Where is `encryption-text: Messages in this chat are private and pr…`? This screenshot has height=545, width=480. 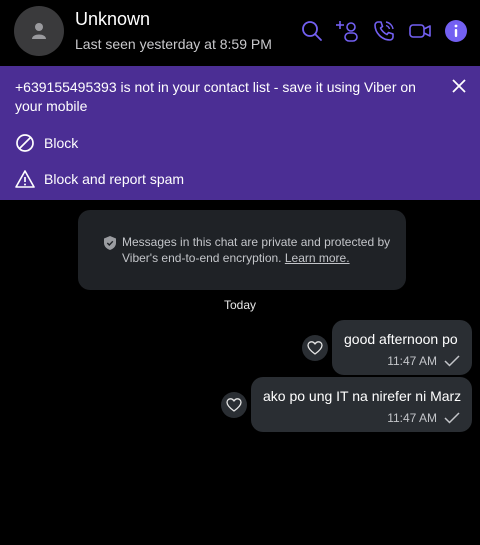
encryption-text: Messages in this chat are private and pr… is located at coordinates (257, 250).